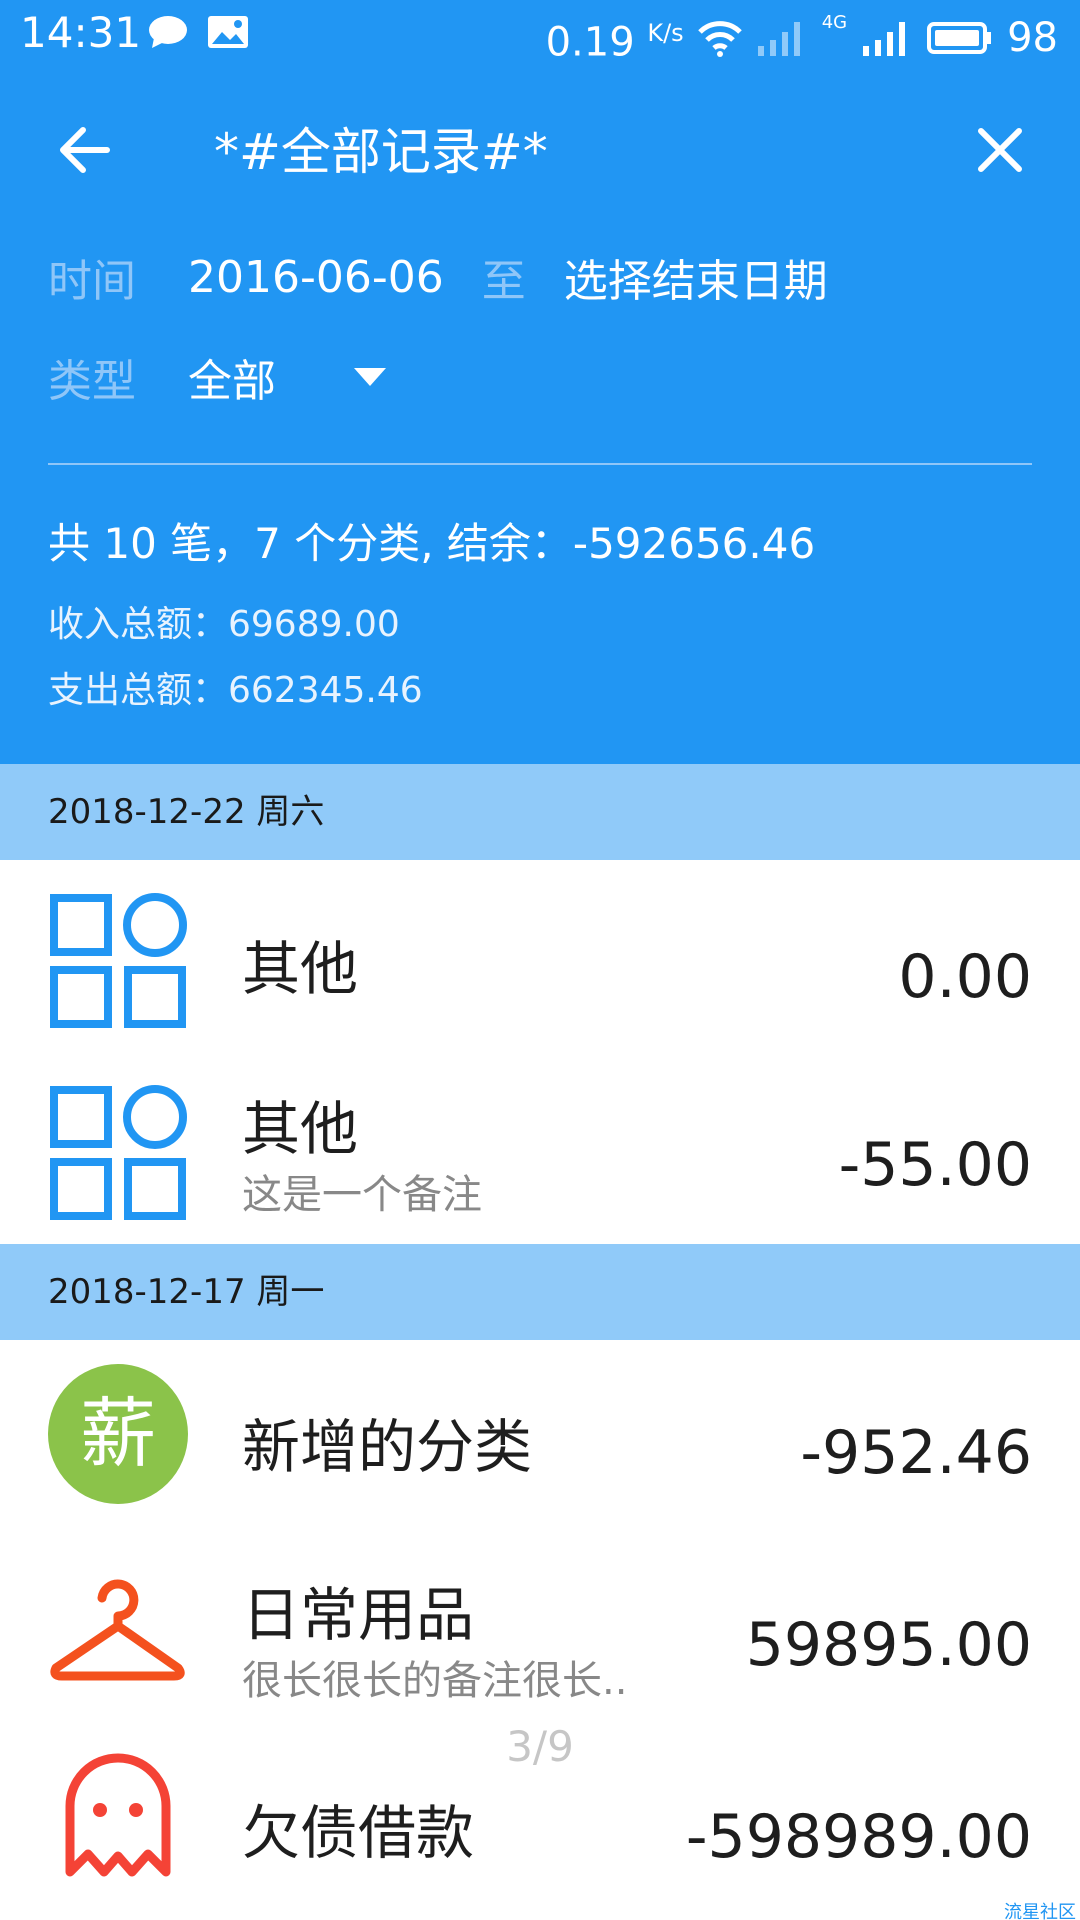  I want to click on type-dropdown: 全部, so click(287, 377).